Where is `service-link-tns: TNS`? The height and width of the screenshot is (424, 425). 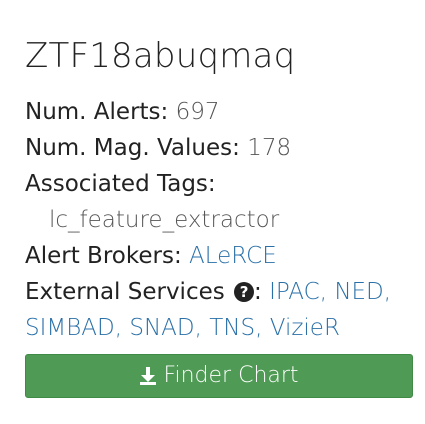
service-link-tns: TNS is located at coordinates (232, 328).